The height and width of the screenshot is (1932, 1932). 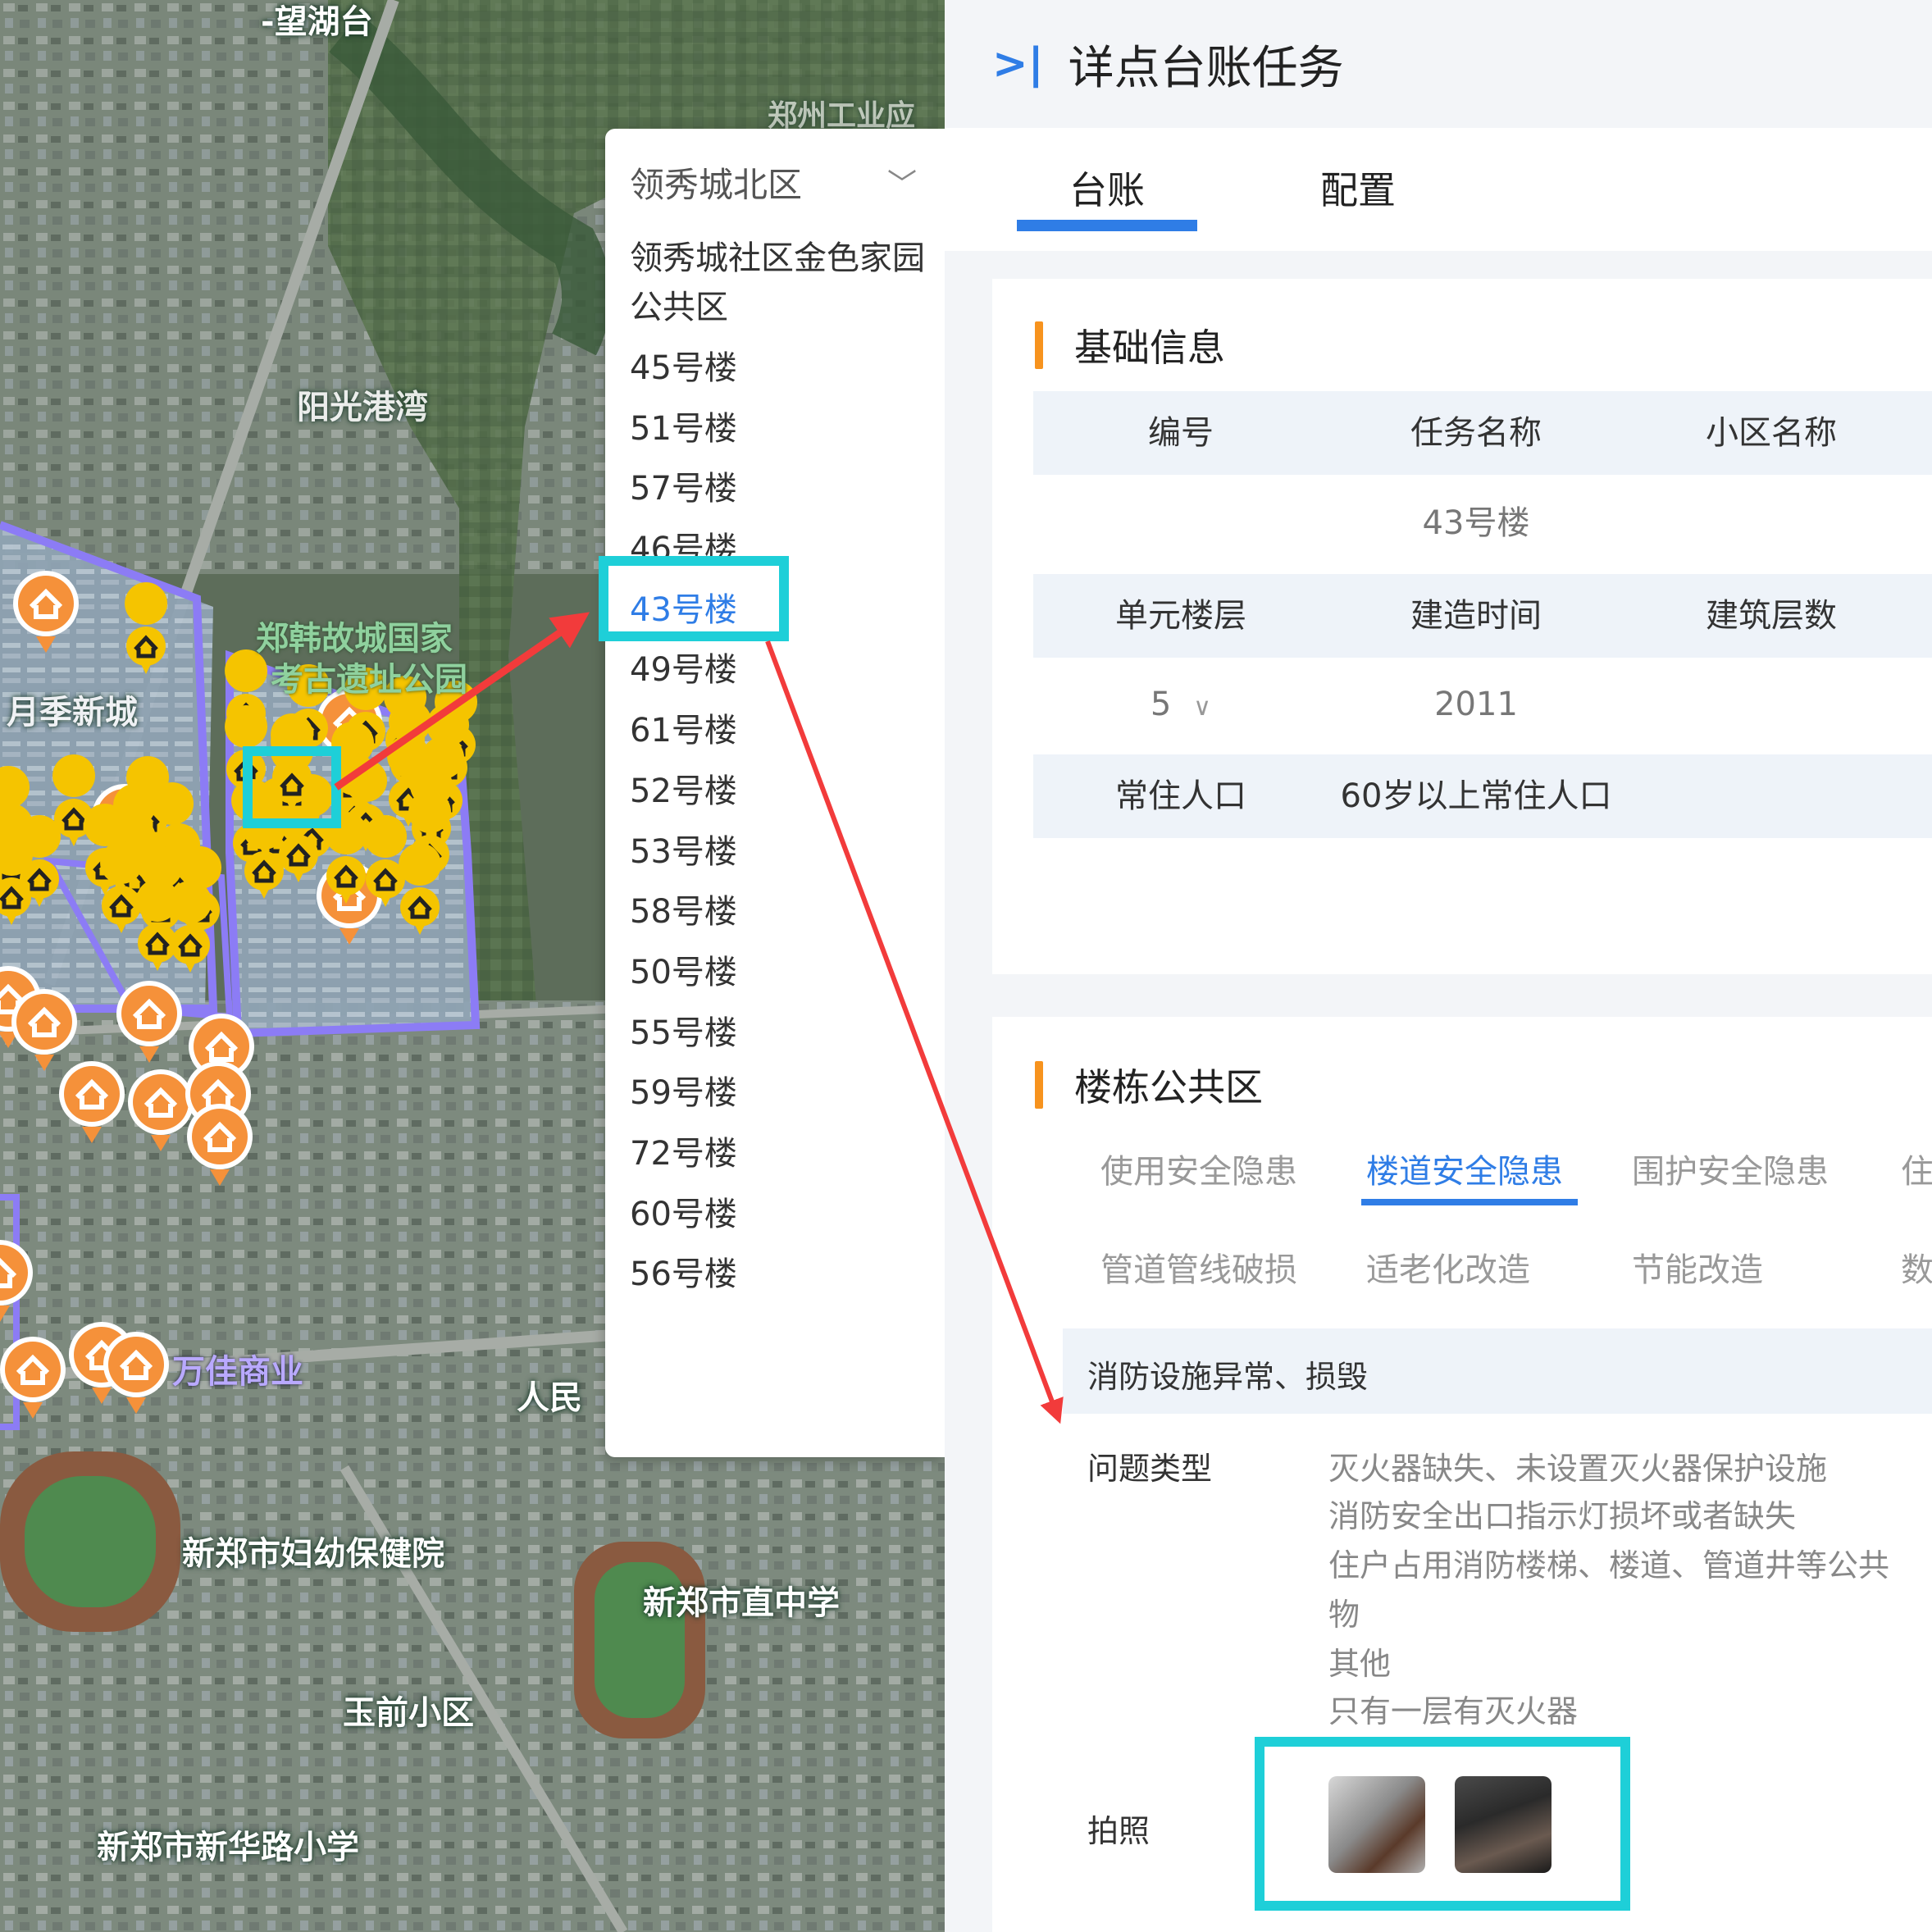 I want to click on arrow-option-to-detail, so click(x=914, y=1032).